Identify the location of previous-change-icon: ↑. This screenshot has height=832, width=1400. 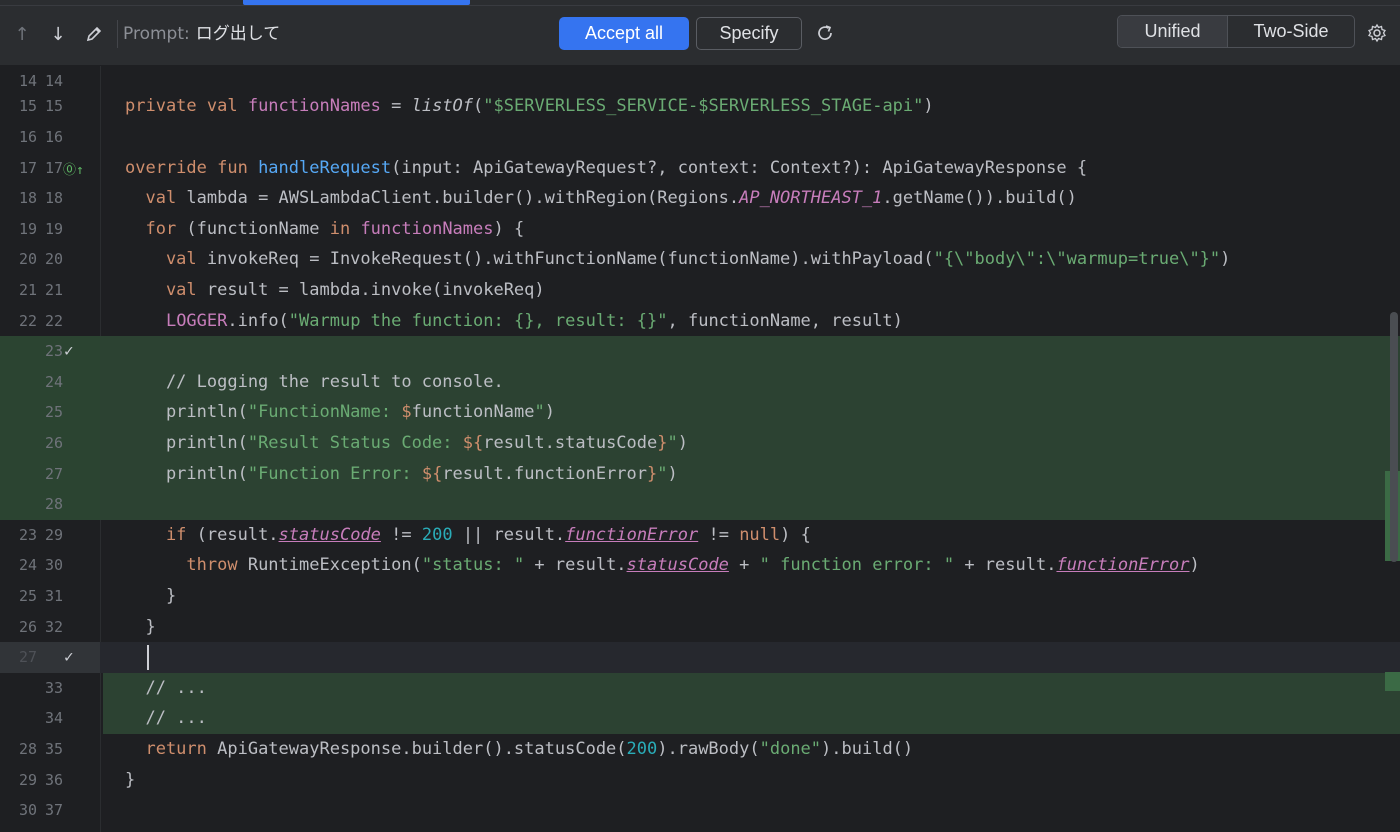
(22, 34).